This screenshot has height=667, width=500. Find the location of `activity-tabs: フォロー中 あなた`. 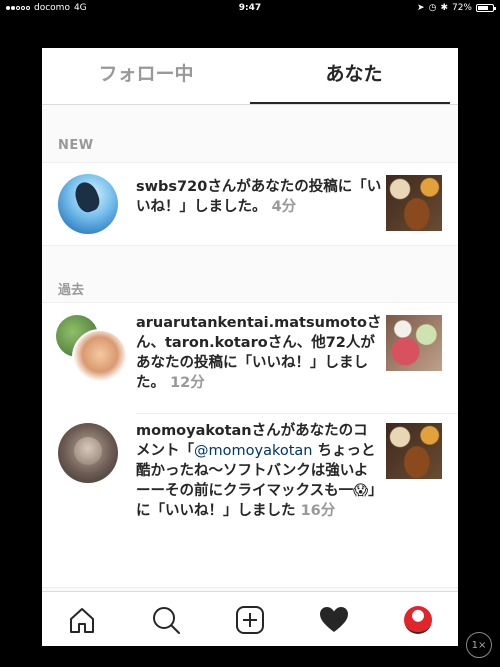

activity-tabs: フォロー中 あなた is located at coordinates (250, 76).